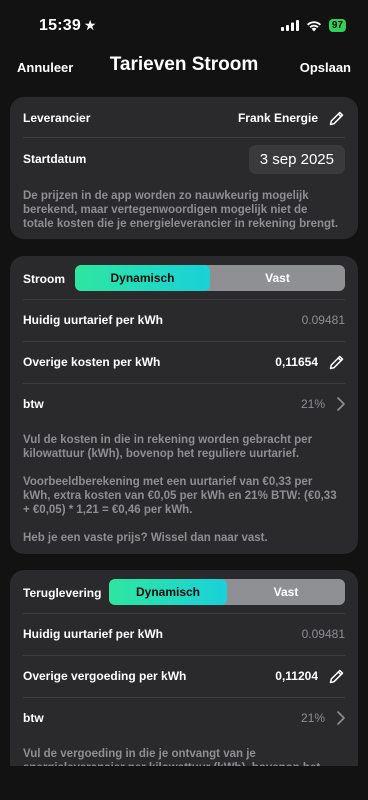 The image size is (368, 800). I want to click on stroom-vat-row: btw 21%, so click(184, 404).